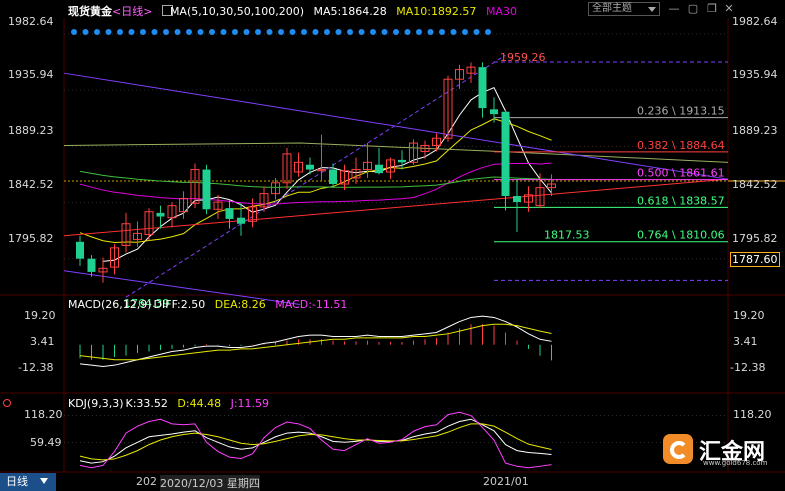 This screenshot has height=491, width=785. I want to click on right-price-tick-4: 1842.52, so click(755, 184).